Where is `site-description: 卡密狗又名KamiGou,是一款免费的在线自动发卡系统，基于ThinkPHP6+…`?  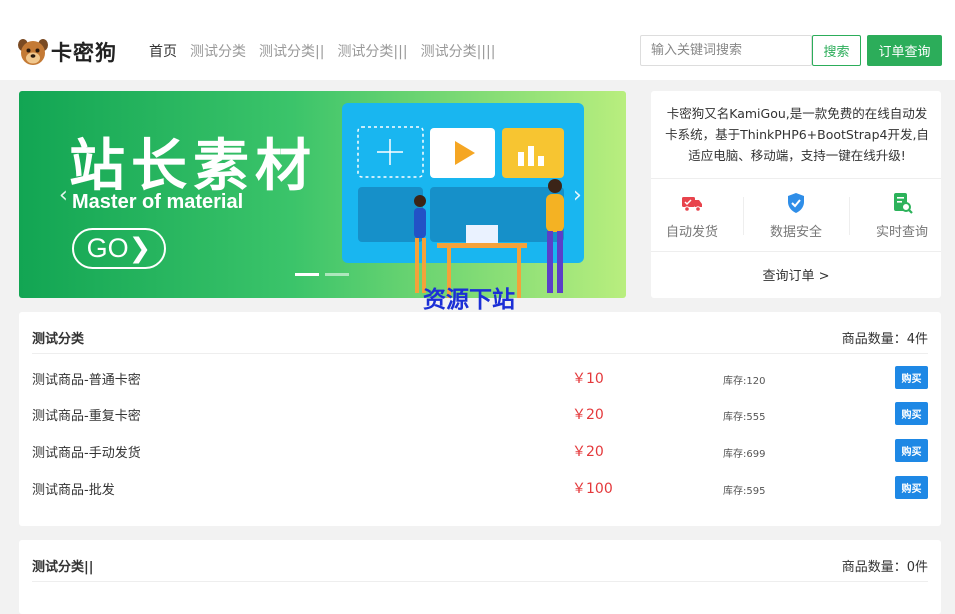 site-description: 卡密狗又名KamiGou,是一款免费的在线自动发卡系统，基于ThinkPHP6+… is located at coordinates (797, 134).